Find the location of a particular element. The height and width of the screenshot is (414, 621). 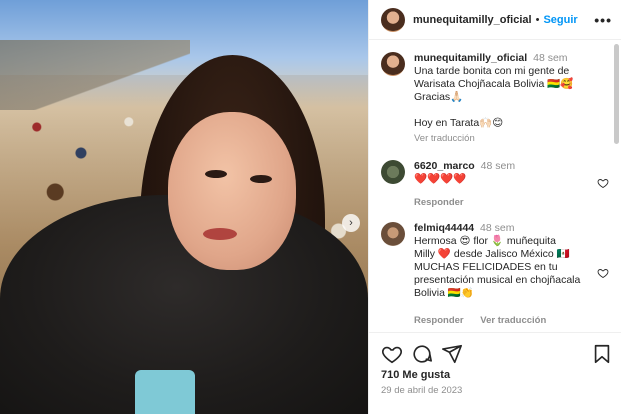

photo-eye-left is located at coordinates (216, 174).